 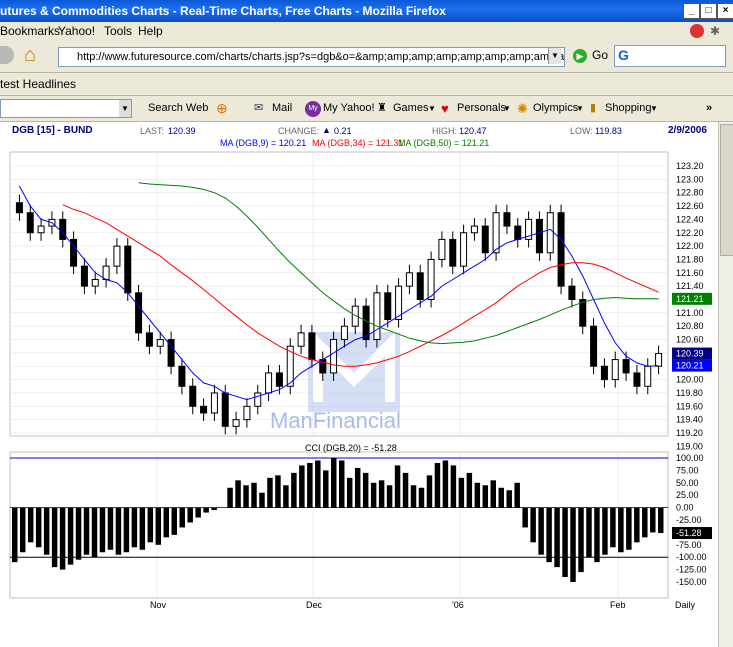 I want to click on price-tick-label: 121.40, so click(x=690, y=286).